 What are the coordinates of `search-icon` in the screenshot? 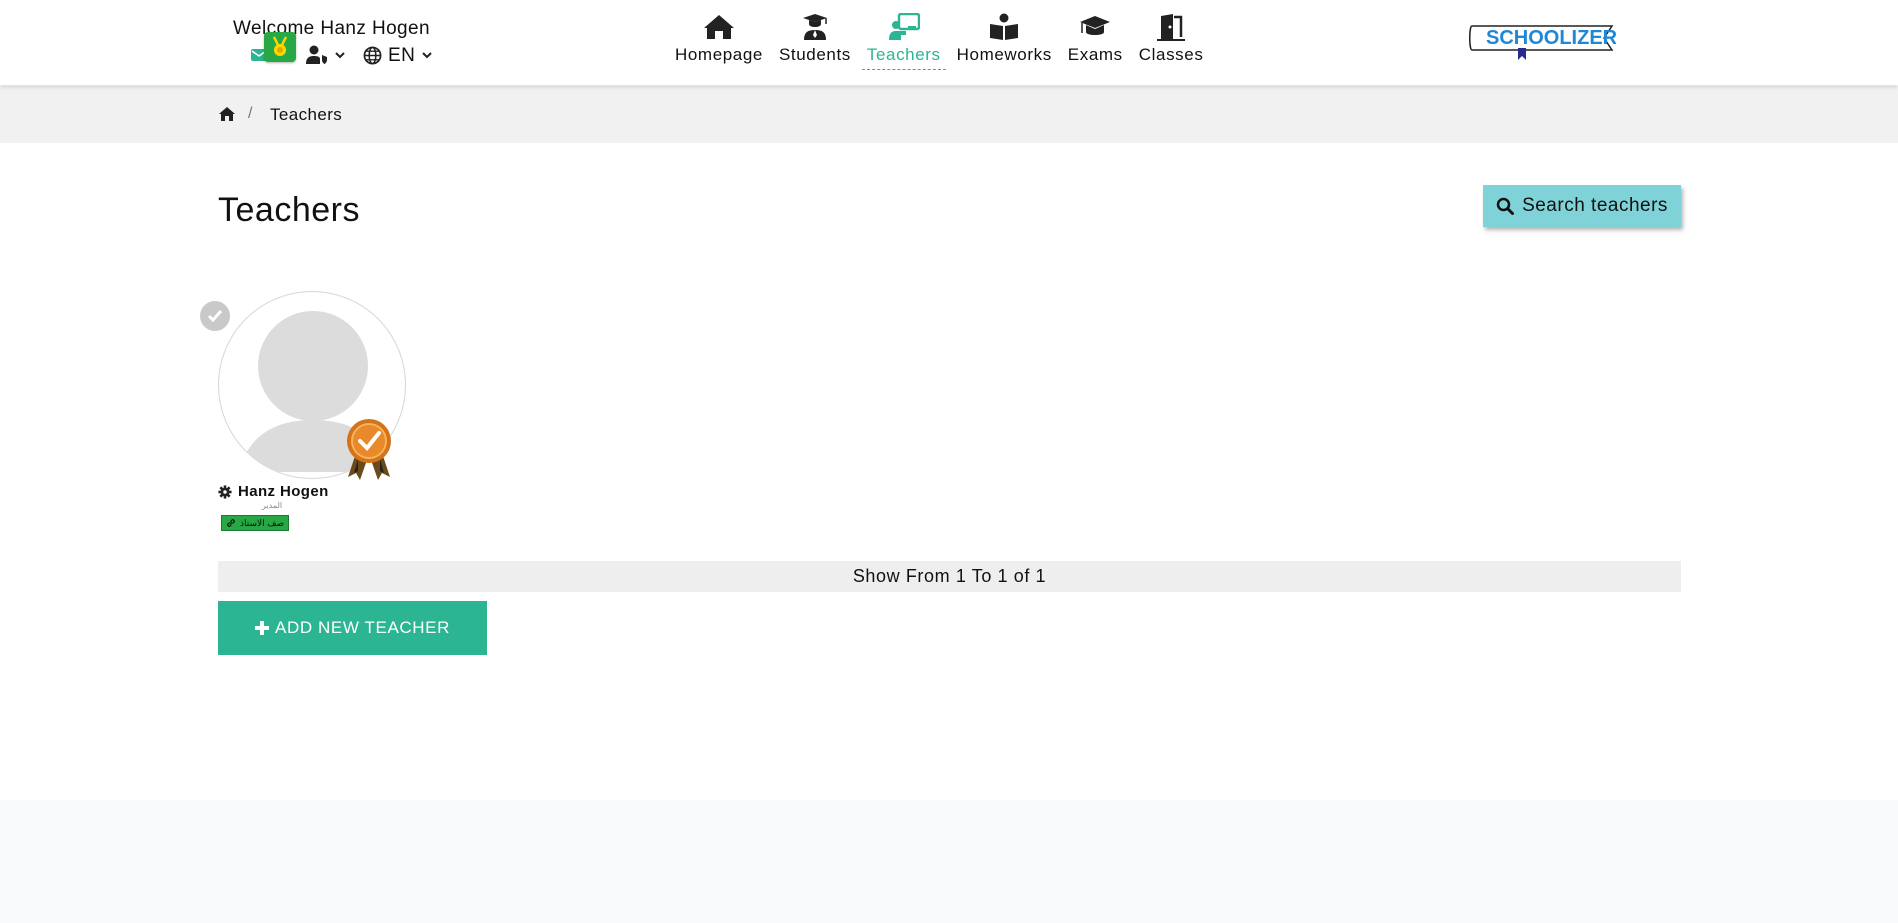 It's located at (1505, 206).